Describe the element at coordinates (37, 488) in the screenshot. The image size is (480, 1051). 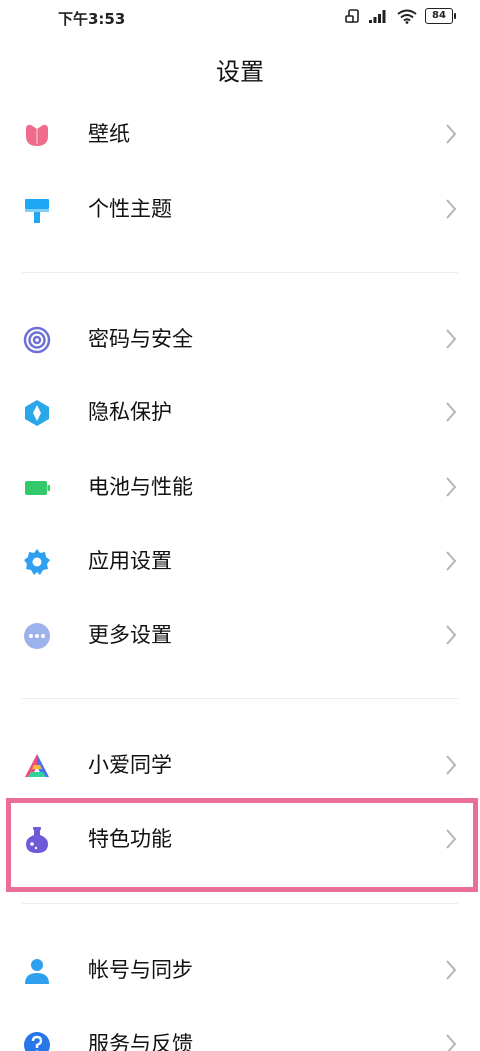
I see `battery-icon` at that location.